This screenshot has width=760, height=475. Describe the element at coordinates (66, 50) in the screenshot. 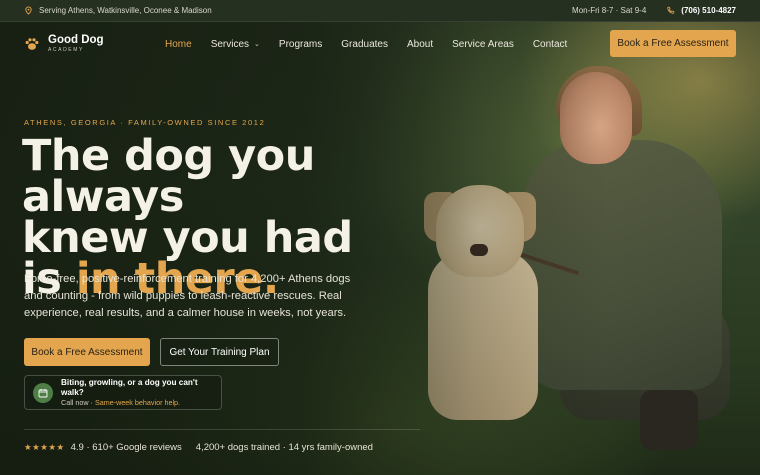

I see `brand-tagline: ACADEMY` at that location.